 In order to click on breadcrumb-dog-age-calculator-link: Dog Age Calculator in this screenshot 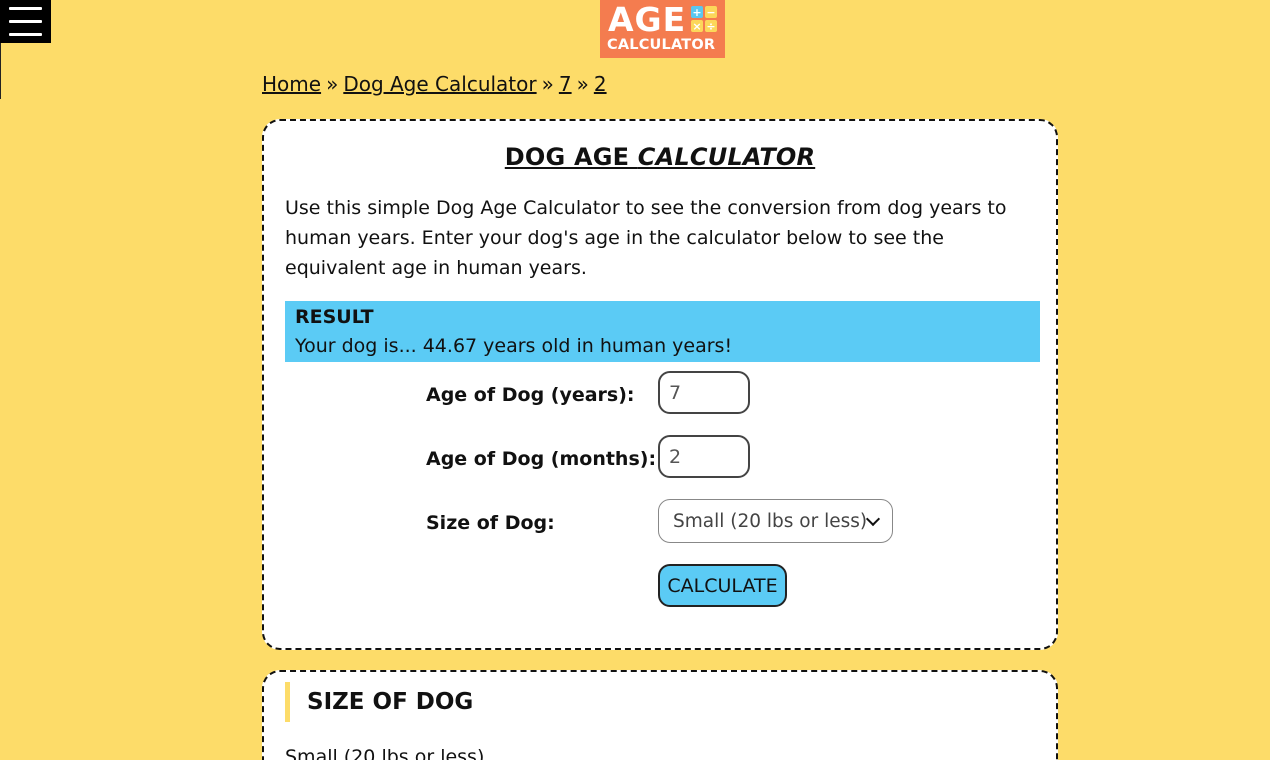, I will do `click(439, 84)`.